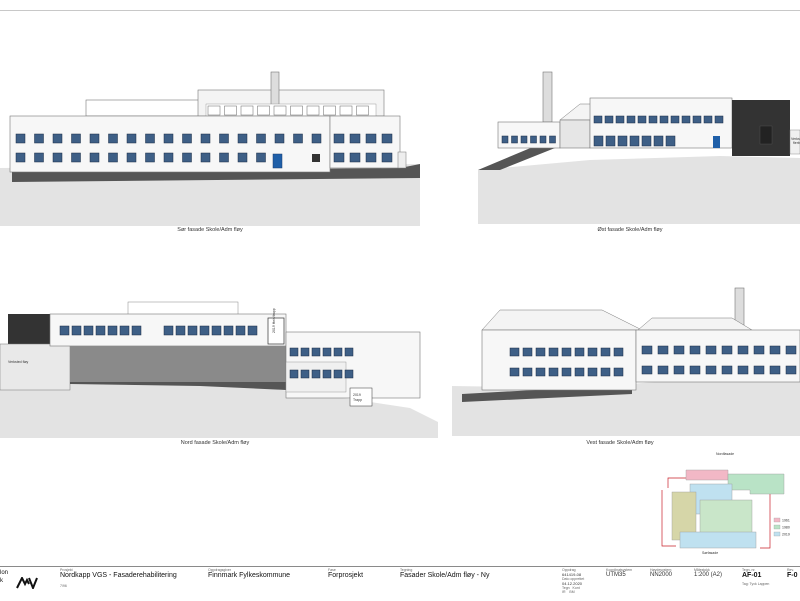  I want to click on phase-field: Fase Forprosjekt, so click(346, 573).